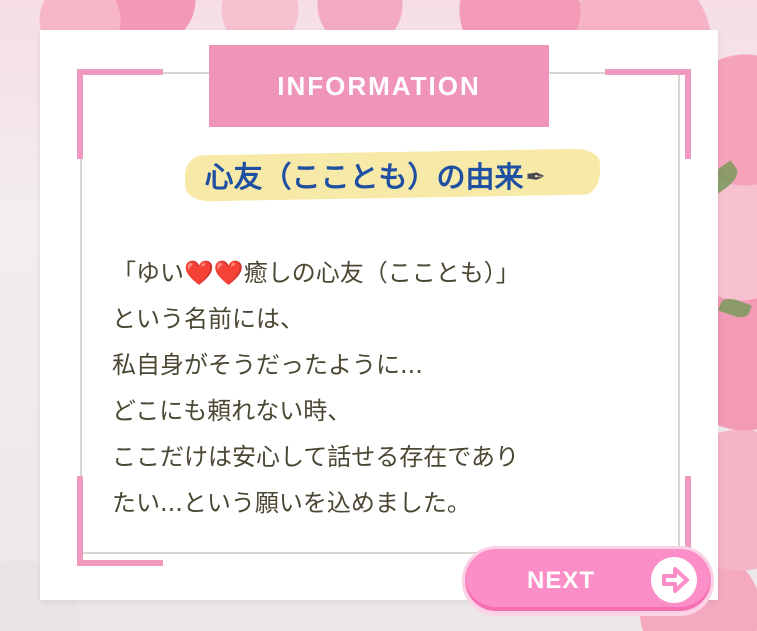 The image size is (757, 631). I want to click on pen-icon: ✒, so click(535, 177).